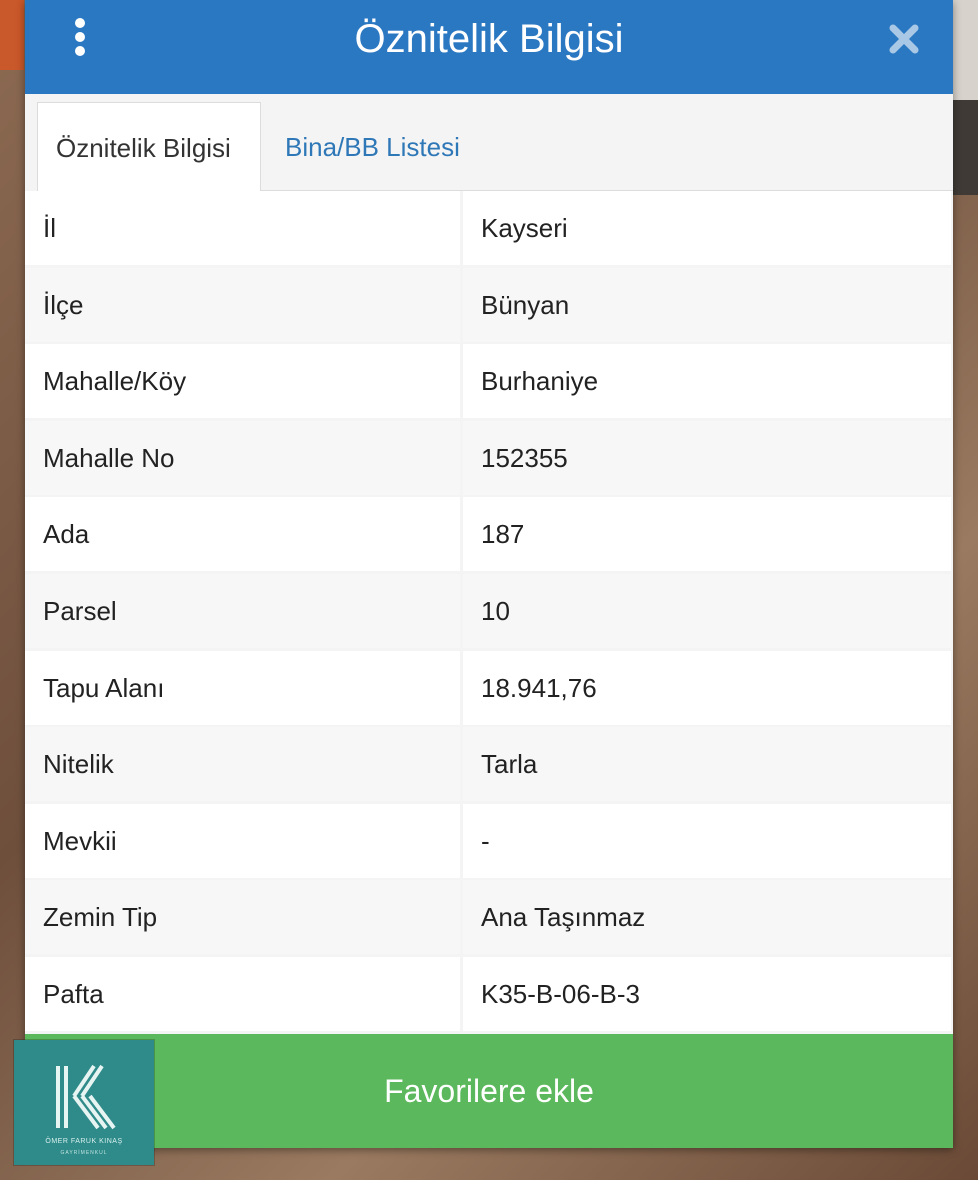 This screenshot has width=978, height=1180. Describe the element at coordinates (242, 764) in the screenshot. I see `attribute-label: Nitelik` at that location.